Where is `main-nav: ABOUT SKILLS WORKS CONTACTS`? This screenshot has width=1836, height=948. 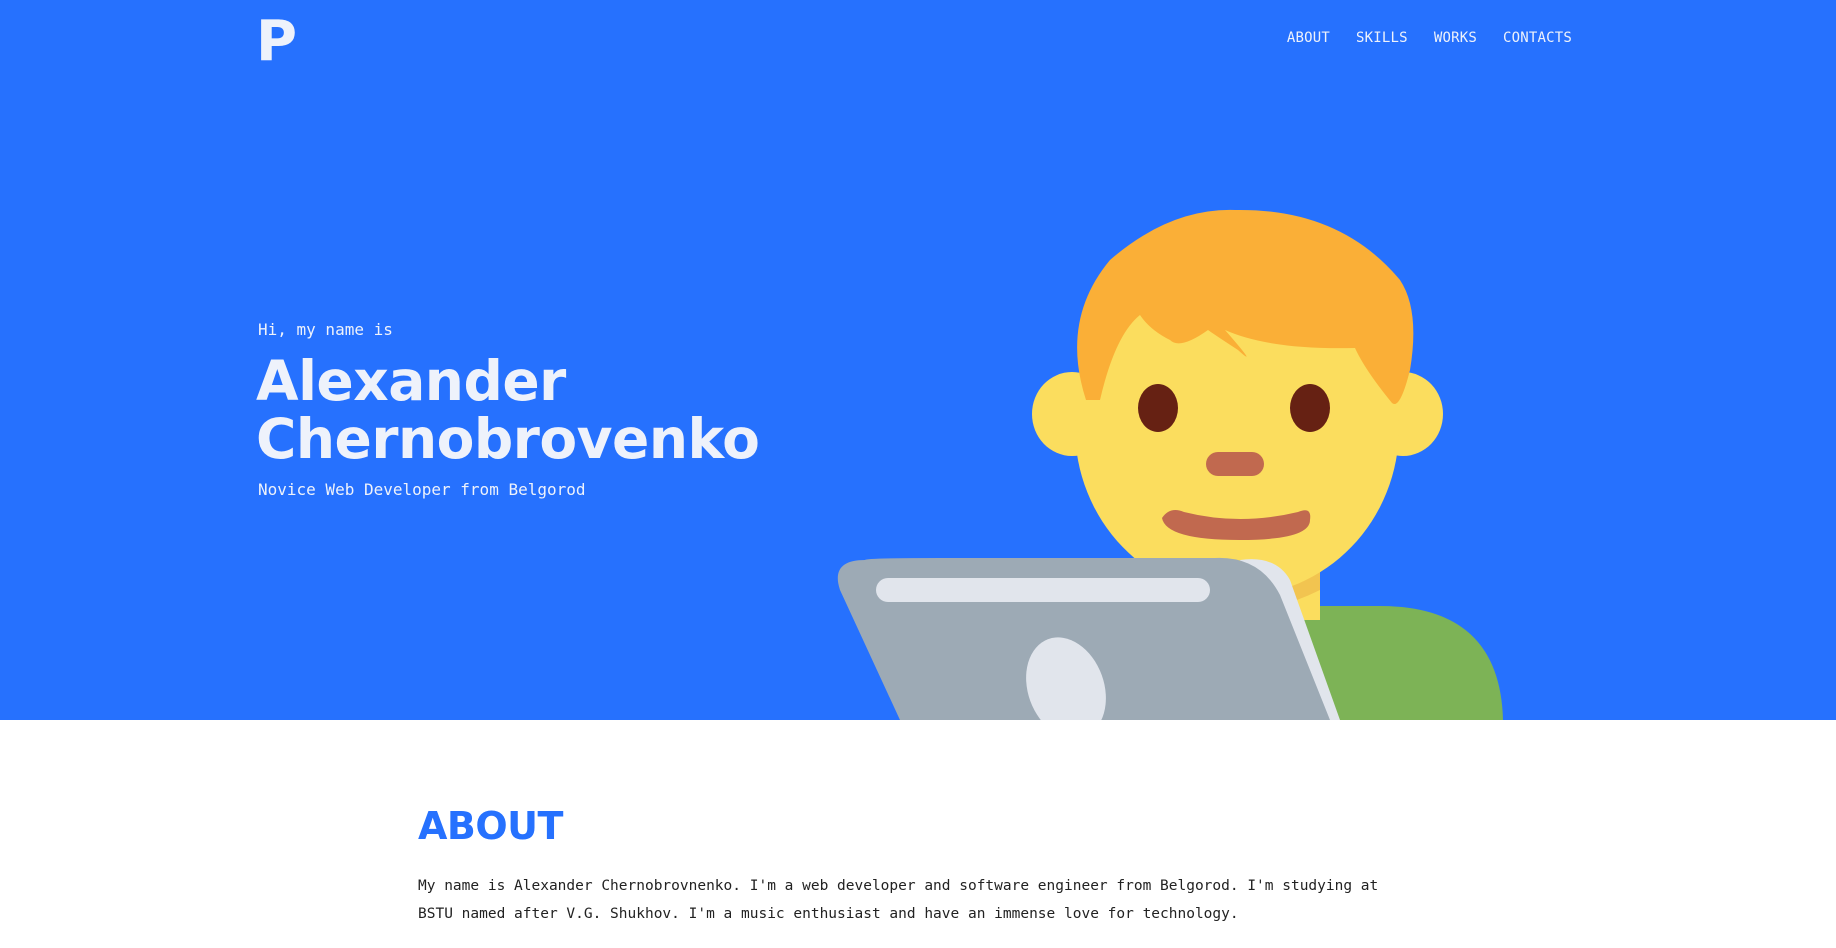 main-nav: ABOUT SKILLS WORKS CONTACTS is located at coordinates (1429, 38).